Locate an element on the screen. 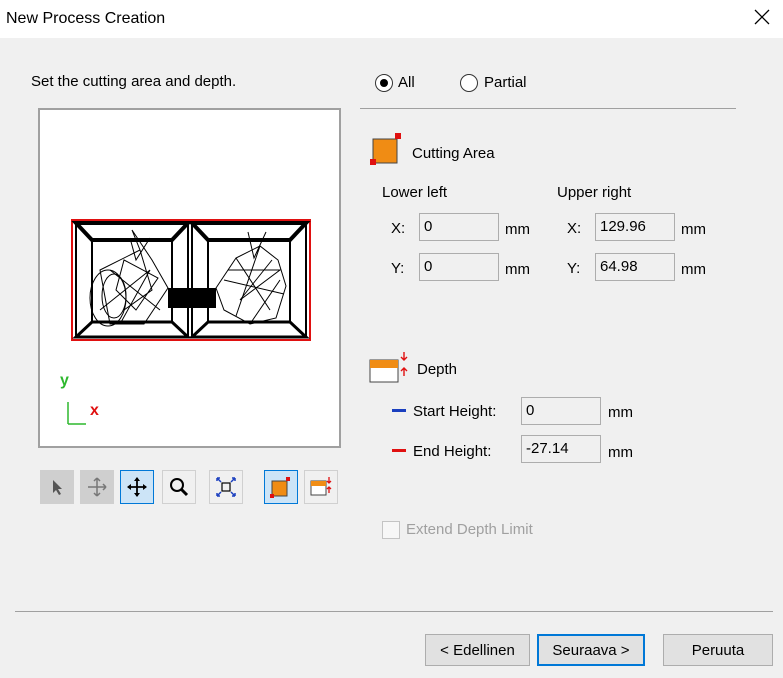 Image resolution: width=783 pixels, height=678 pixels. mode-divider is located at coordinates (548, 108).